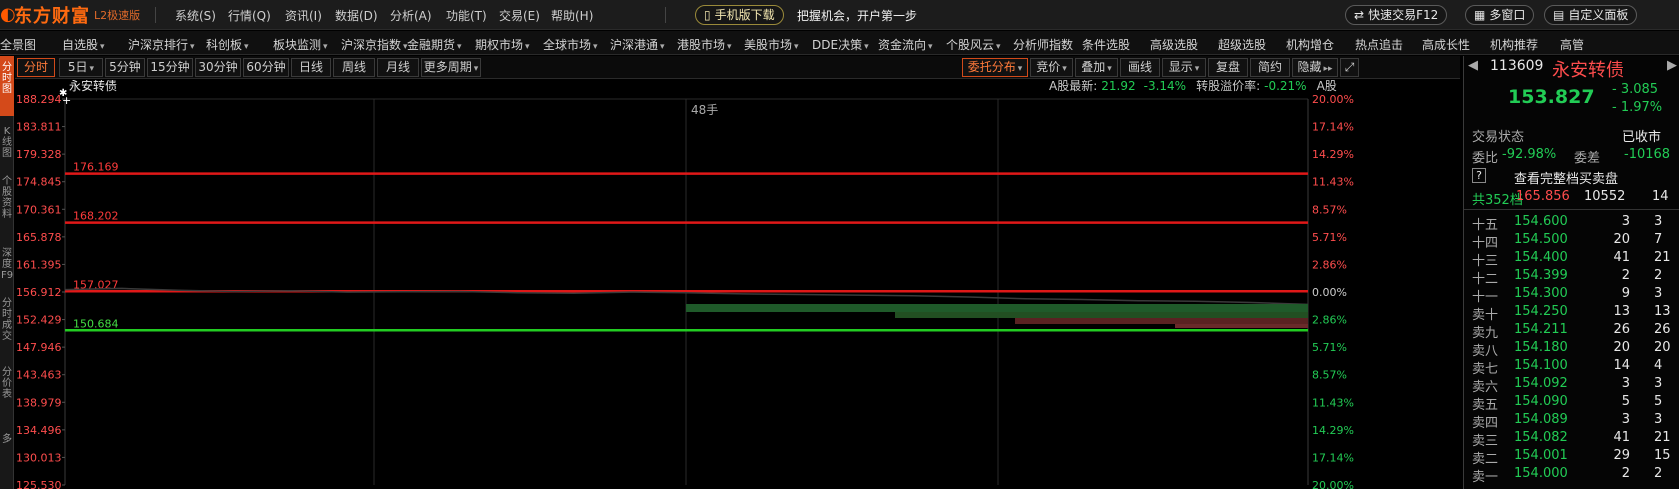  Describe the element at coordinates (1184, 67) in the screenshot. I see `chart-tool-button: 显示 ▾` at that location.